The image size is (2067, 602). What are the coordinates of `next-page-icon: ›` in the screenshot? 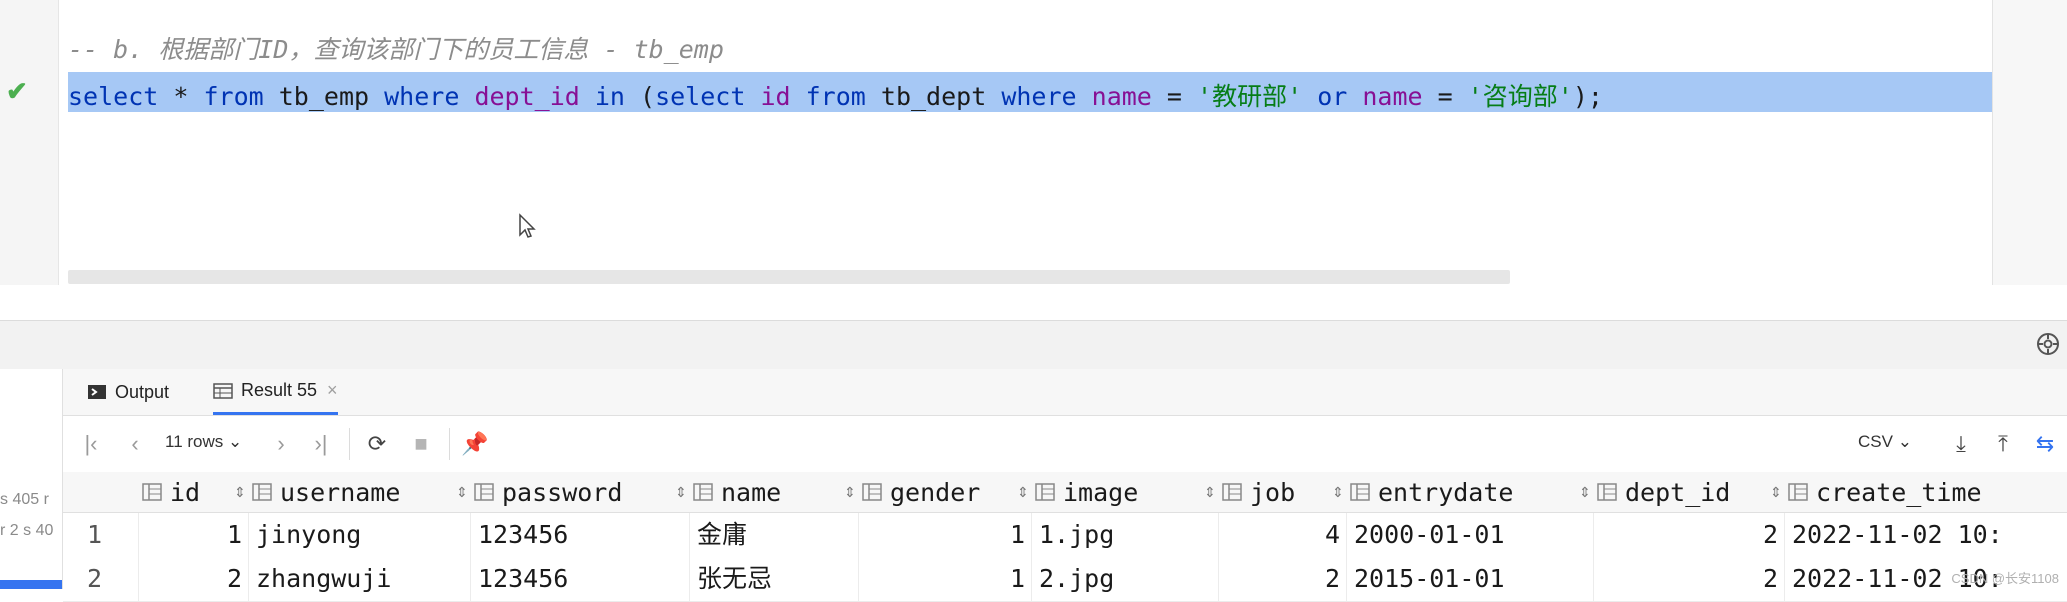 It's located at (281, 444).